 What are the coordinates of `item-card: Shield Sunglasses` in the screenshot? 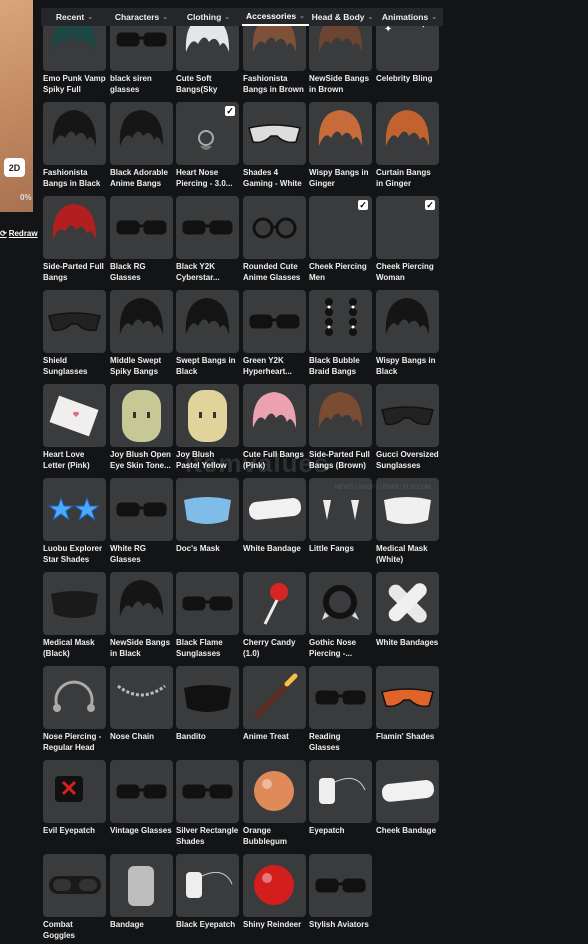 It's located at (74, 333).